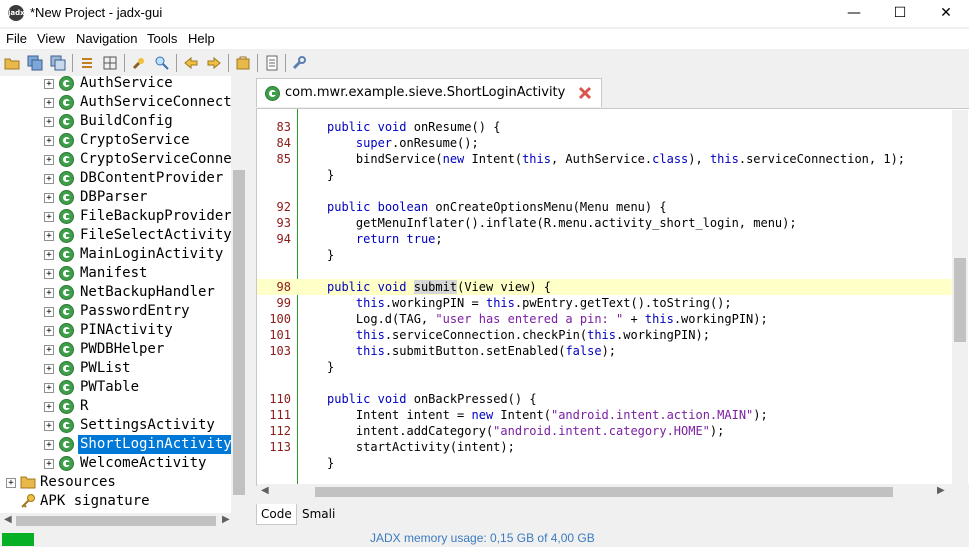  Describe the element at coordinates (106, 38) in the screenshot. I see `menu-navigation: Navigation` at that location.